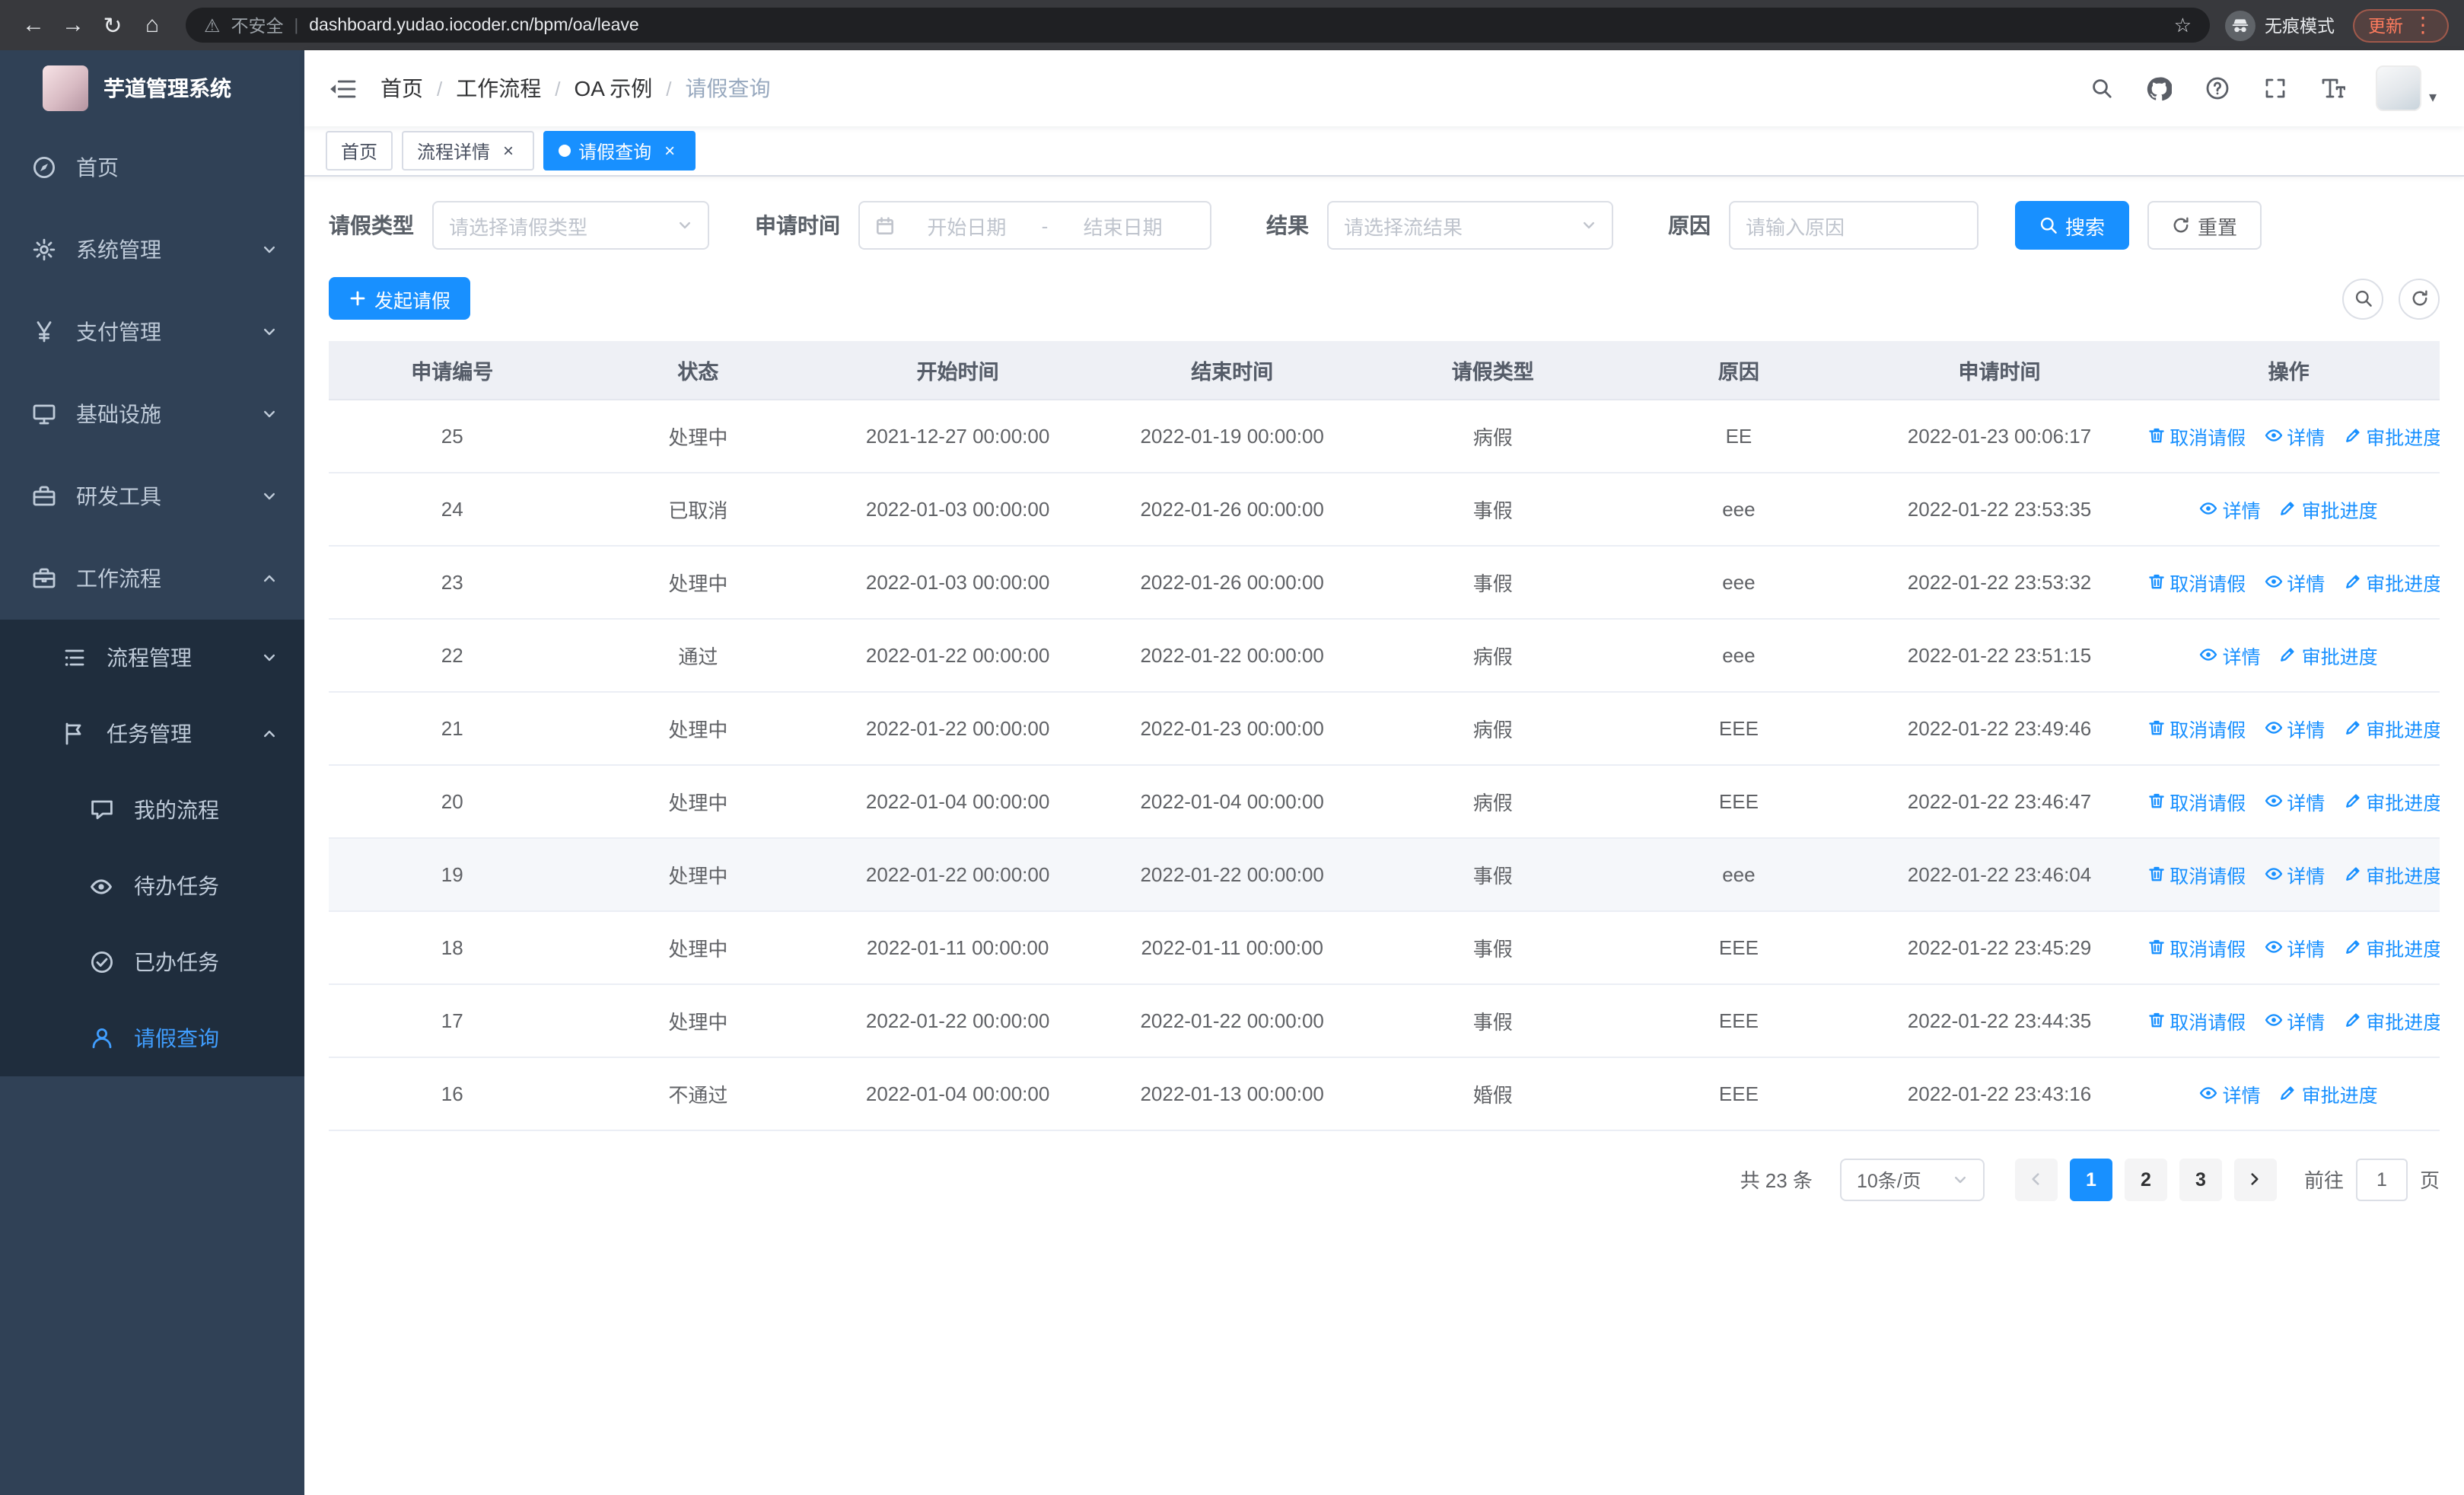 Image resolution: width=2464 pixels, height=1495 pixels. What do you see at coordinates (2273, 801) in the screenshot?
I see `view-eye-icon` at bounding box center [2273, 801].